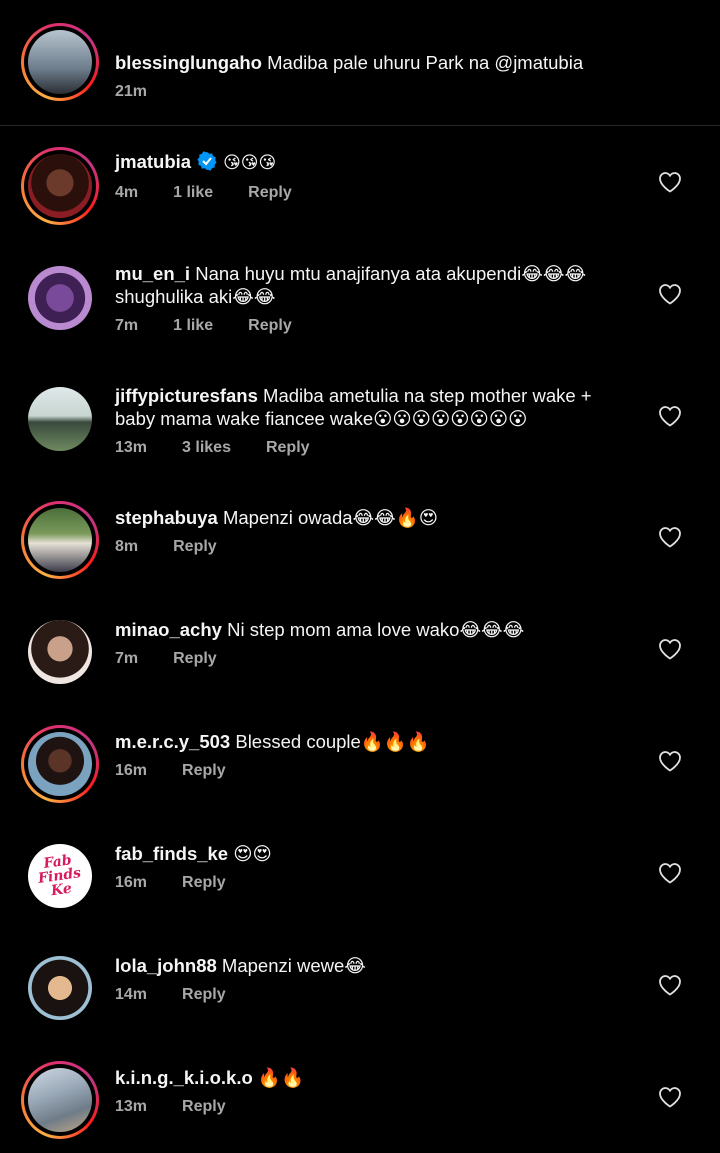  What do you see at coordinates (280, 1077) in the screenshot?
I see `comment-text: 🔥🔥` at bounding box center [280, 1077].